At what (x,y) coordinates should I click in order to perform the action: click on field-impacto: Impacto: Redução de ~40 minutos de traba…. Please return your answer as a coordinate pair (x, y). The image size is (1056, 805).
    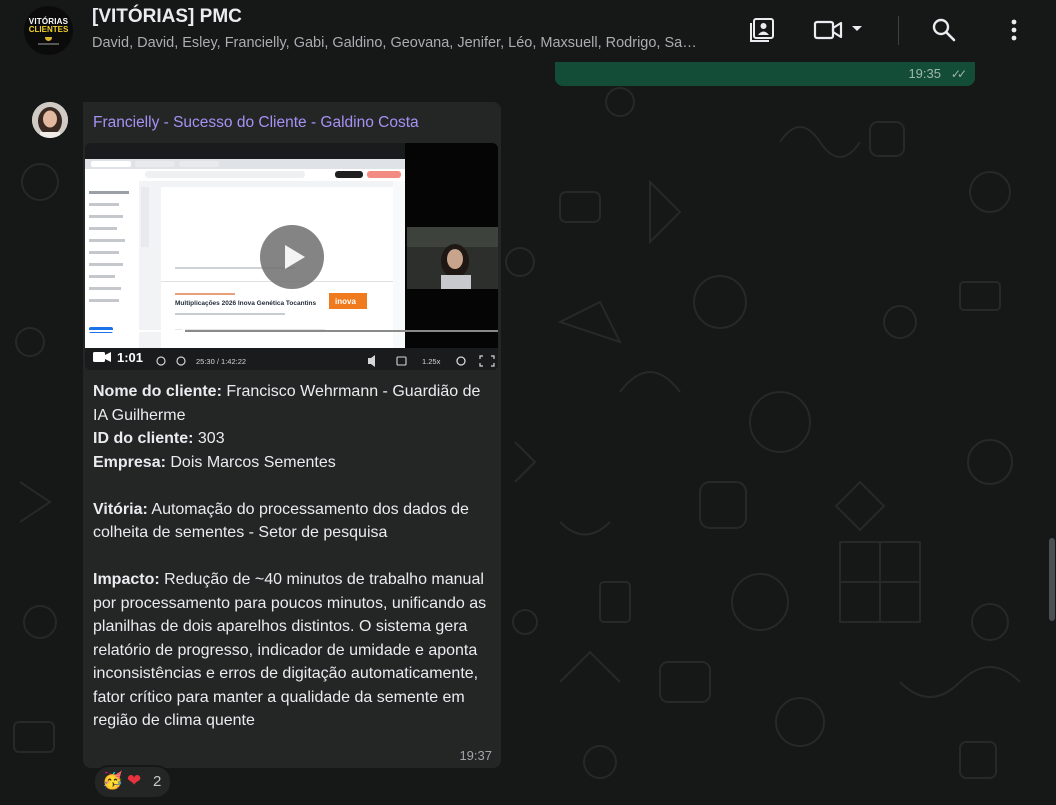
    Looking at the image, I should click on (290, 650).